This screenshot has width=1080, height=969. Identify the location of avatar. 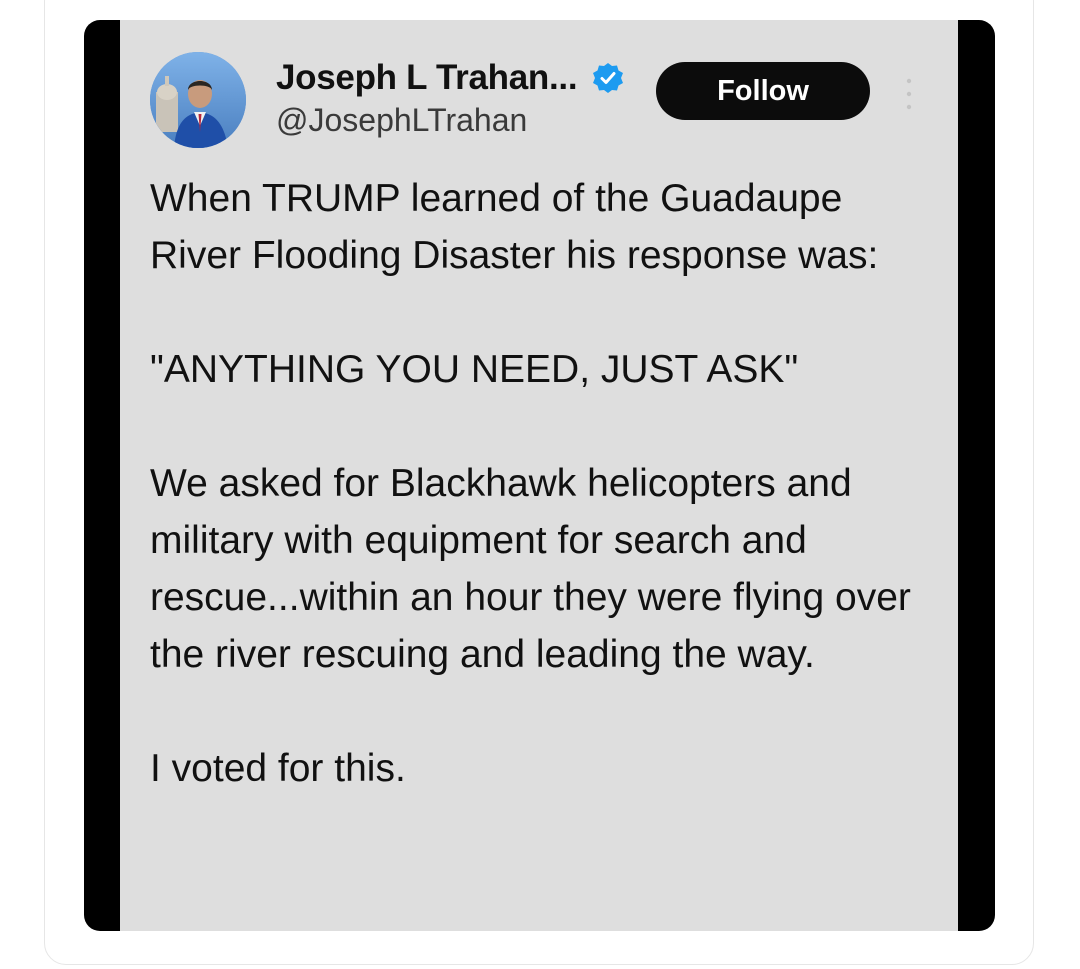
(198, 100).